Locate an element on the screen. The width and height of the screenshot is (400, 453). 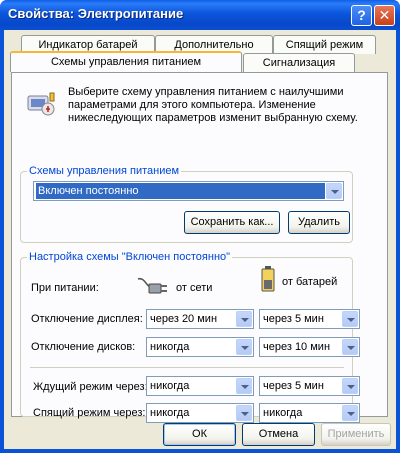
standby-dc-select: через 5 мин is located at coordinates (309, 386).